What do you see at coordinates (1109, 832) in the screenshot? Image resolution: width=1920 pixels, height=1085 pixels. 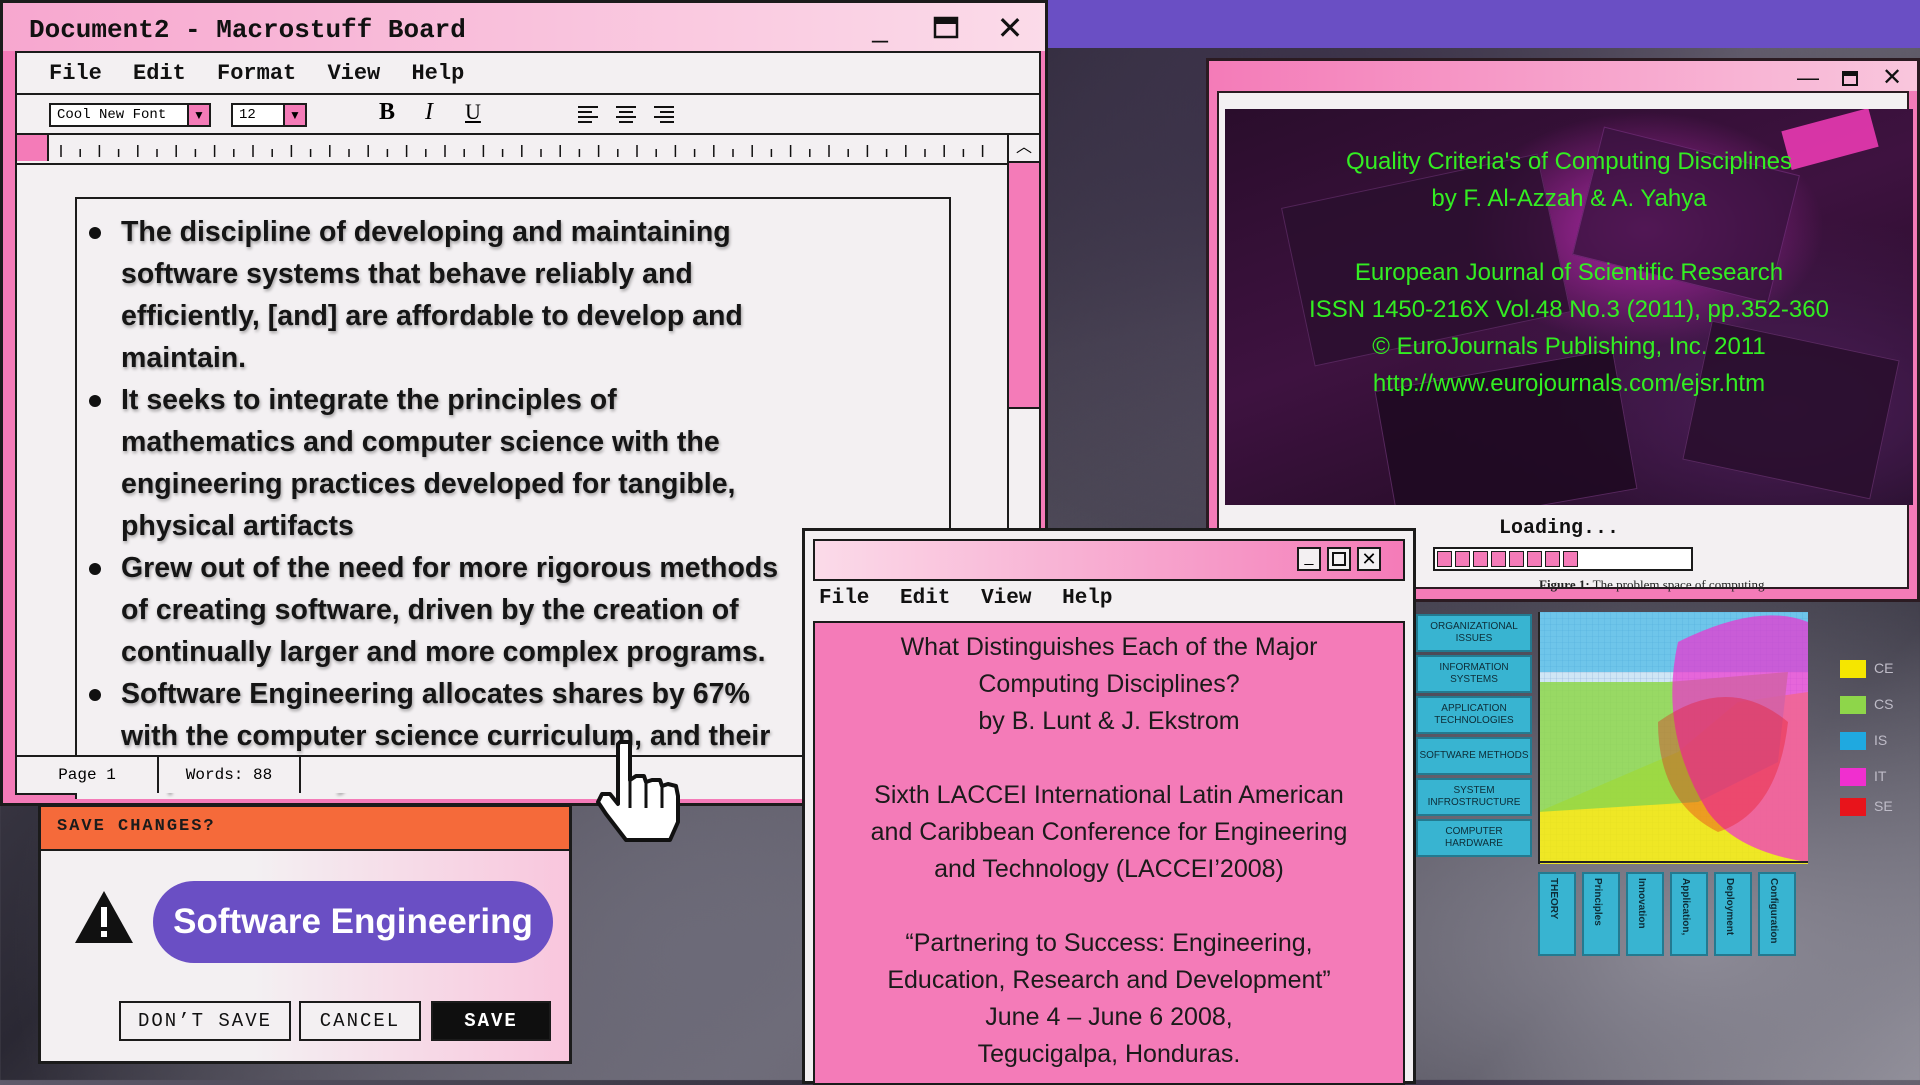 I see `info-line: and Caribbean Conference for Engineering` at bounding box center [1109, 832].